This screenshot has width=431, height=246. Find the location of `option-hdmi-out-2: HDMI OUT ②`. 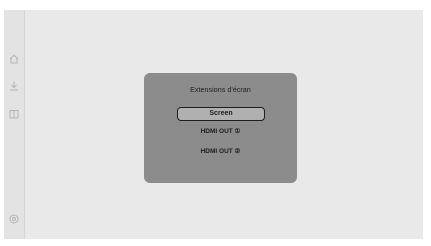

option-hdmi-out-2: HDMI OUT ② is located at coordinates (220, 151).